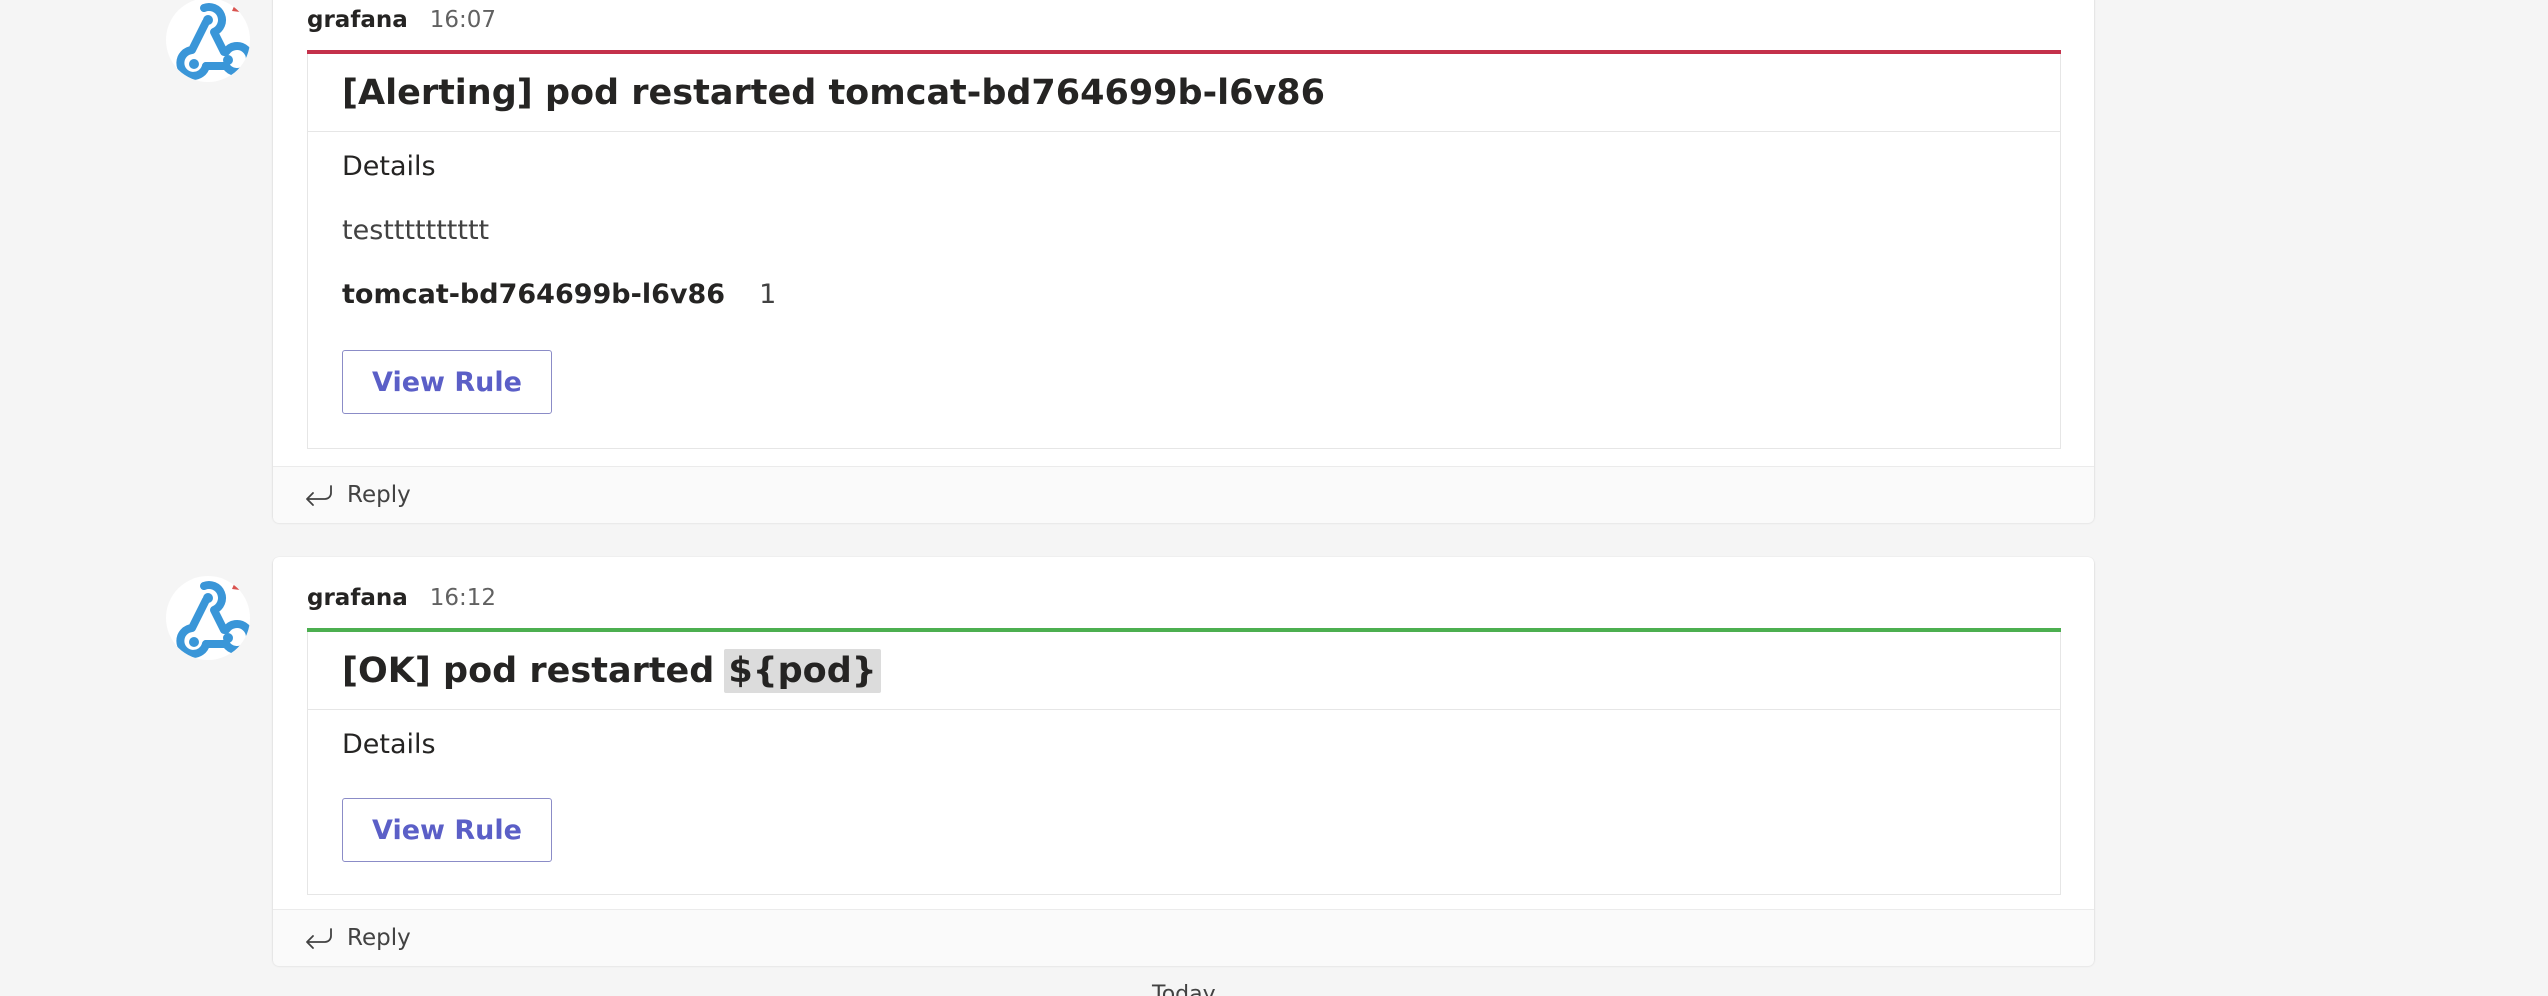 The image size is (2548, 996). I want to click on date-divider: Today, so click(1184, 989).